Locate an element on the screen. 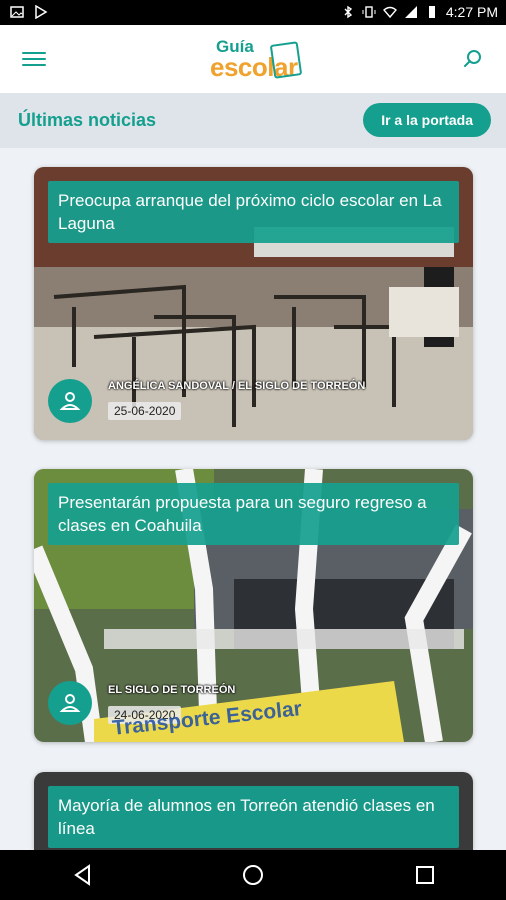  navigation-bar is located at coordinates (253, 875).